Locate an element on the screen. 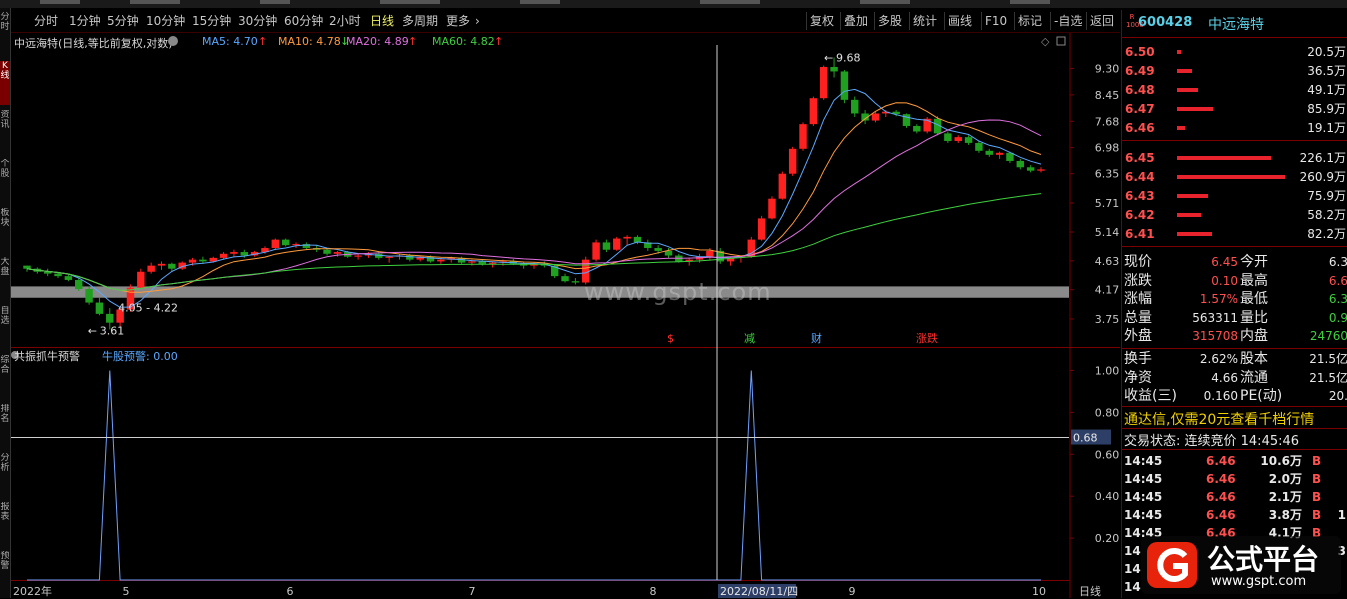 The image size is (1347, 599). sidebar-item-2: 资讯 is located at coordinates (5, 132).